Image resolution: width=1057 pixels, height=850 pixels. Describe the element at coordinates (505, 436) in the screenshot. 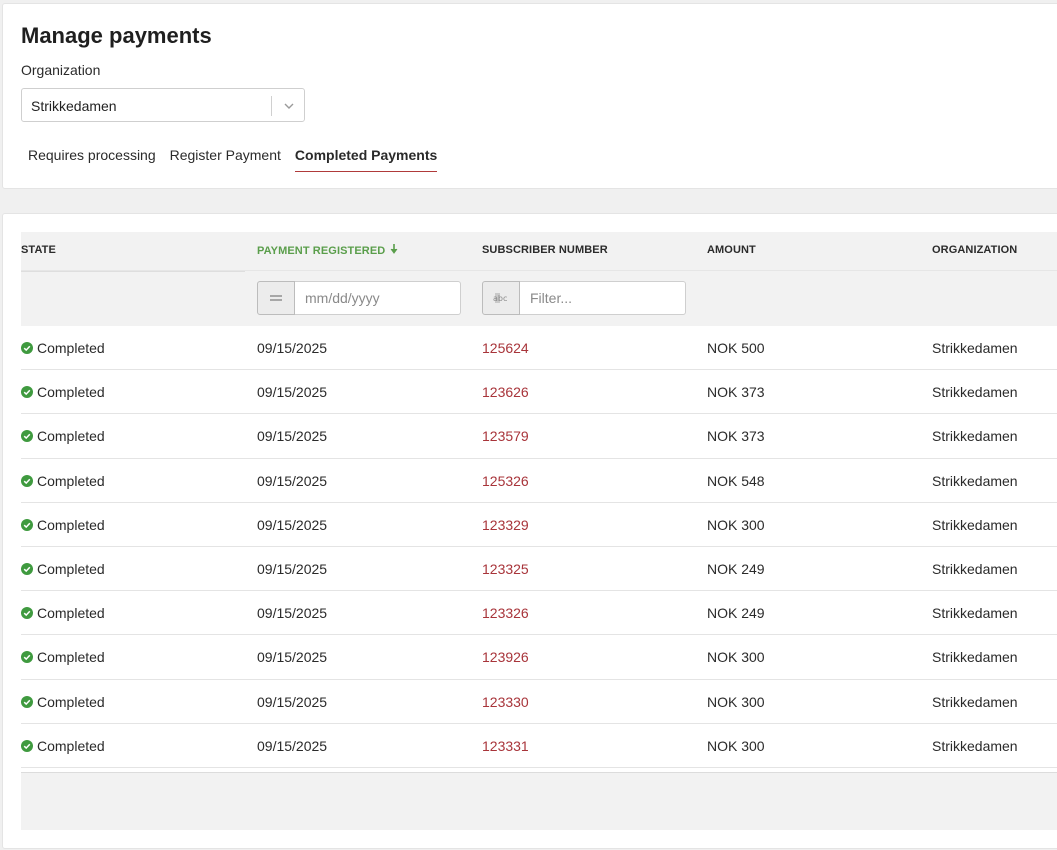

I see `subscriber-number-link: 123579` at that location.